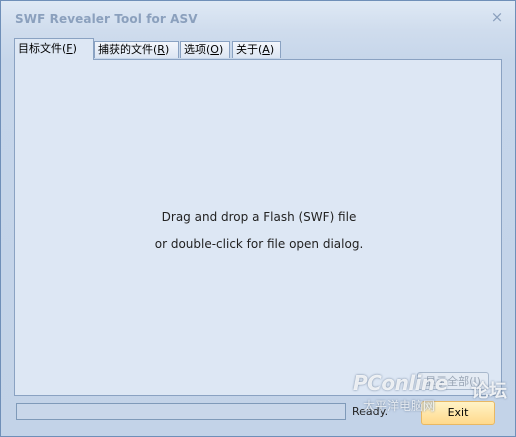  What do you see at coordinates (195, 49) in the screenshot?
I see `tab-label: 选项` at bounding box center [195, 49].